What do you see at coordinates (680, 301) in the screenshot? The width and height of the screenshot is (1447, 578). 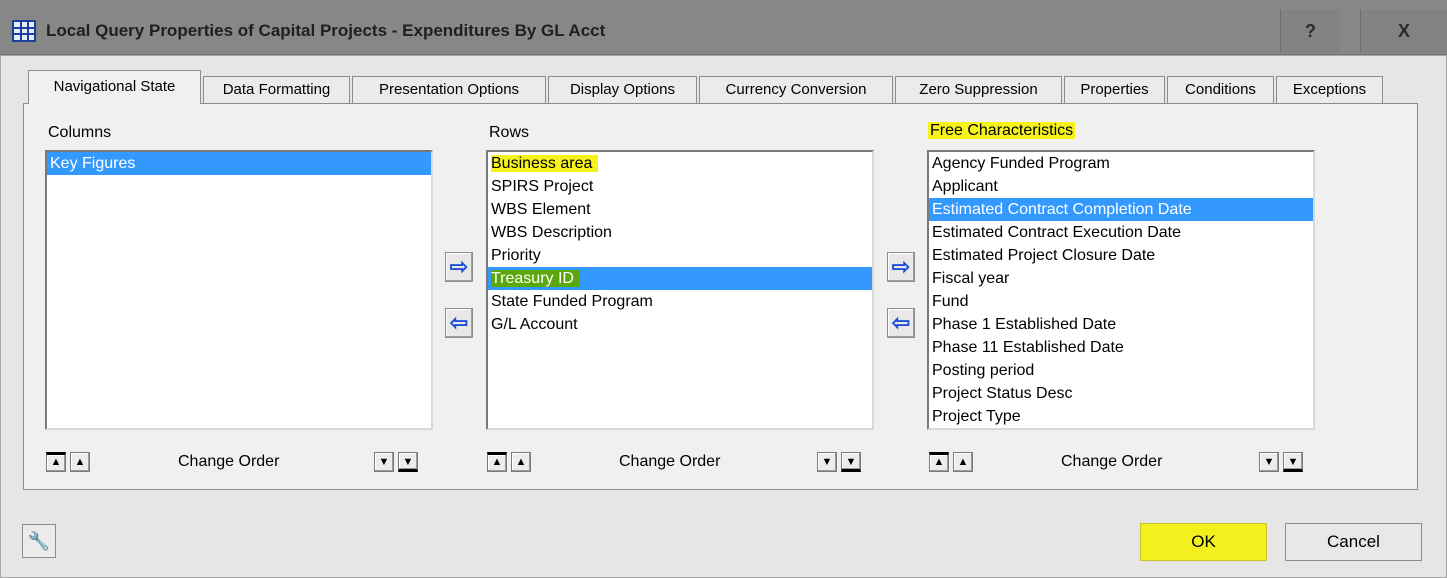 I see `list-item: State Funded Program` at bounding box center [680, 301].